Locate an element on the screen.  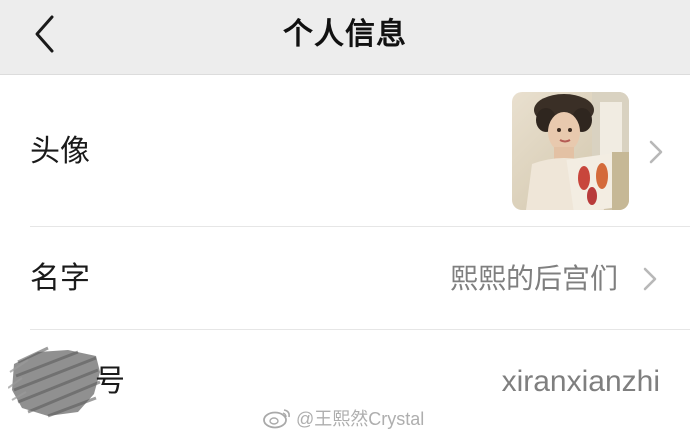
id-value: xiranxianzhi is located at coordinates (580, 381).